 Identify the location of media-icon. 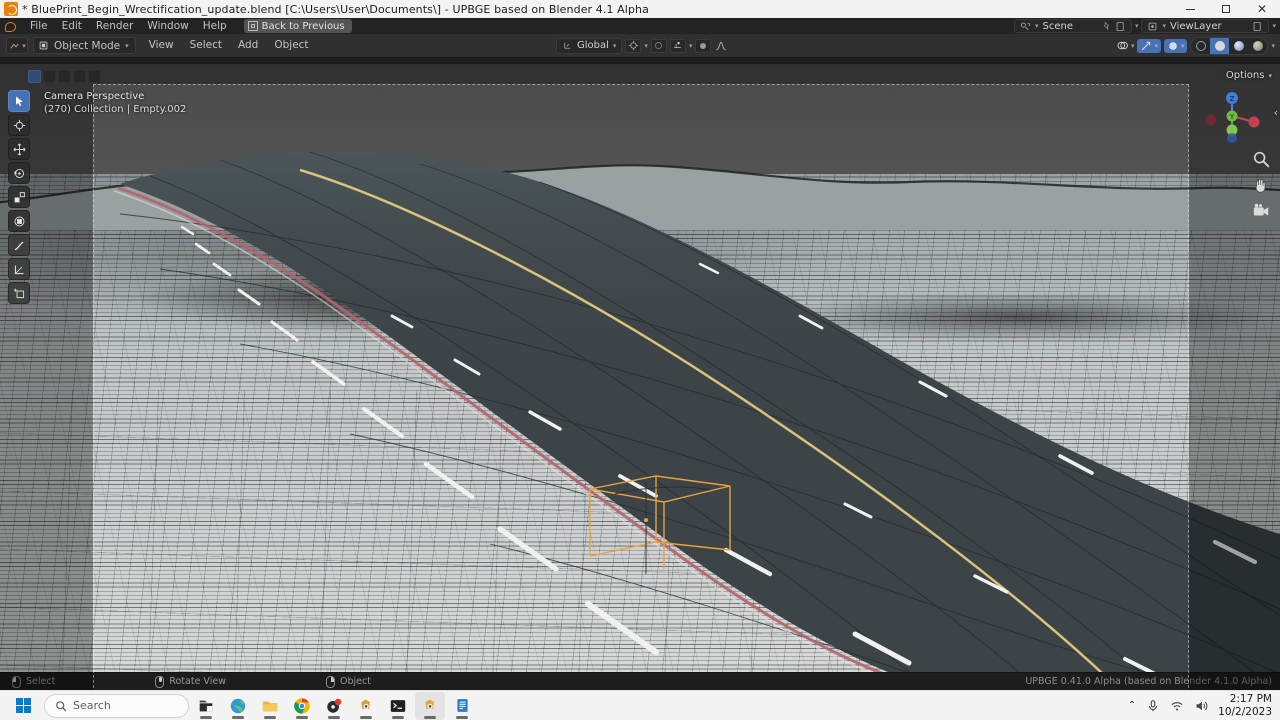
(334, 705).